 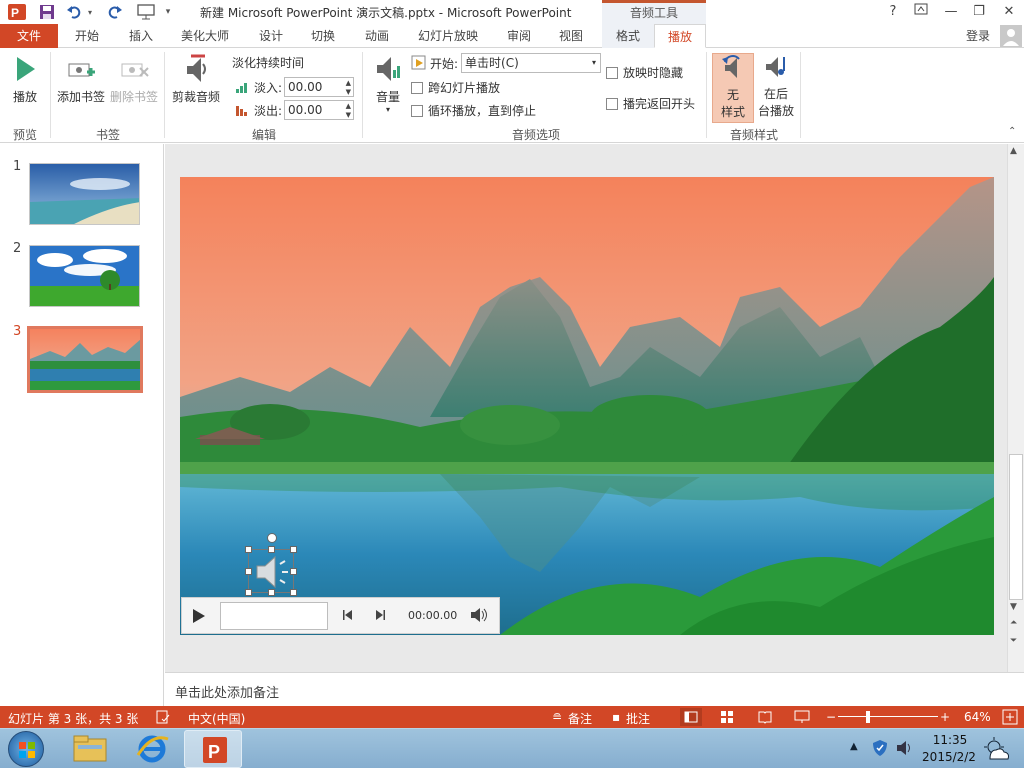 What do you see at coordinates (473, 110) in the screenshot?
I see `loop-until-stopped-checkbox: 循环播放，直到停止` at bounding box center [473, 110].